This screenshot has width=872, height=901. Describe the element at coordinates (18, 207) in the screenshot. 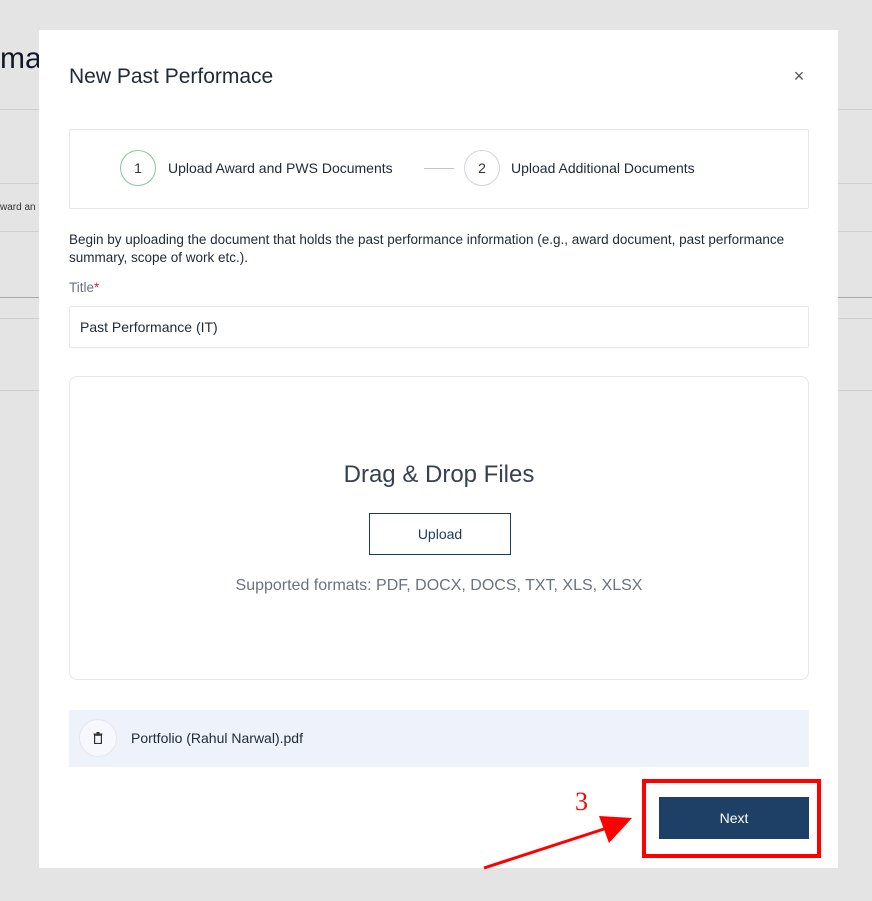

I see `background-table-text: ward an` at that location.